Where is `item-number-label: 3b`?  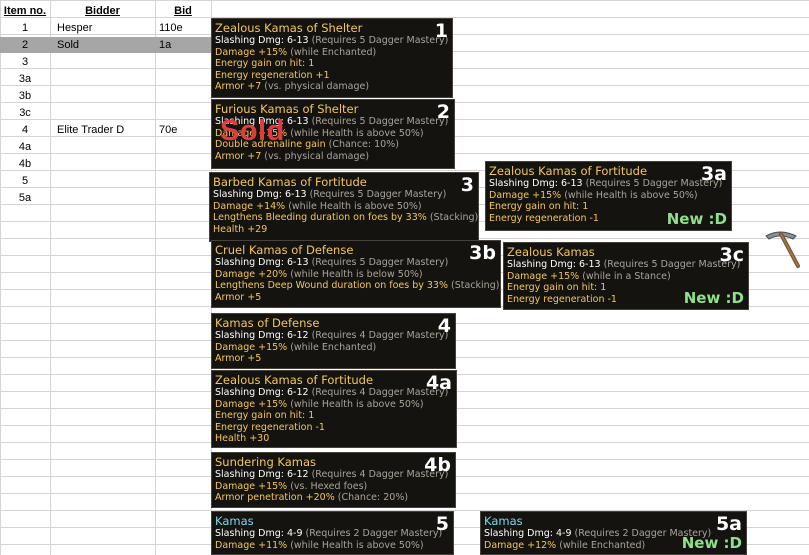 item-number-label: 3b is located at coordinates (482, 253).